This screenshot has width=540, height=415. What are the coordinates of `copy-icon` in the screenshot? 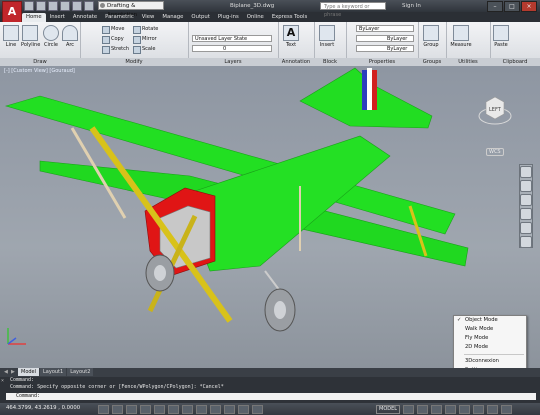 It's located at (106, 40).